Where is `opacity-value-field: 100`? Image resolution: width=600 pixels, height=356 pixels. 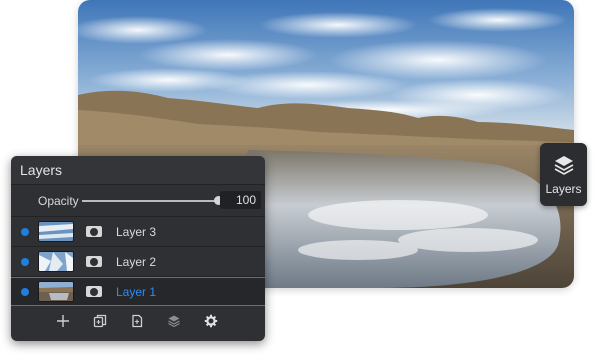
opacity-value-field: 100 is located at coordinates (240, 200).